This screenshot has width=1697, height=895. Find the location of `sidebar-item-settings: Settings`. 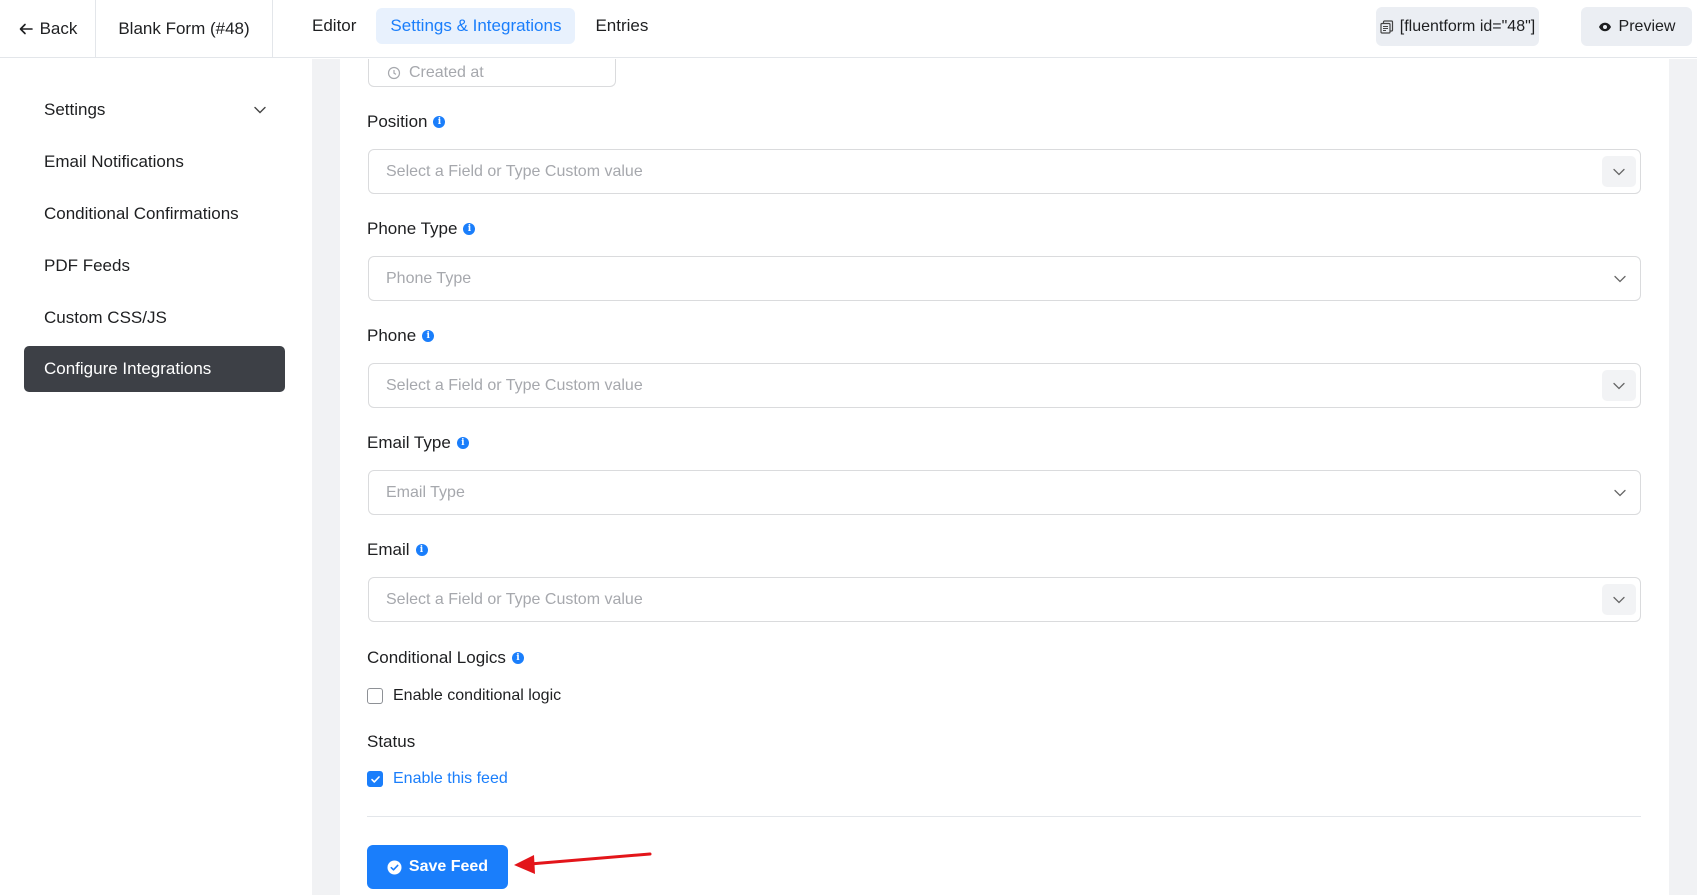

sidebar-item-settings: Settings is located at coordinates (154, 110).